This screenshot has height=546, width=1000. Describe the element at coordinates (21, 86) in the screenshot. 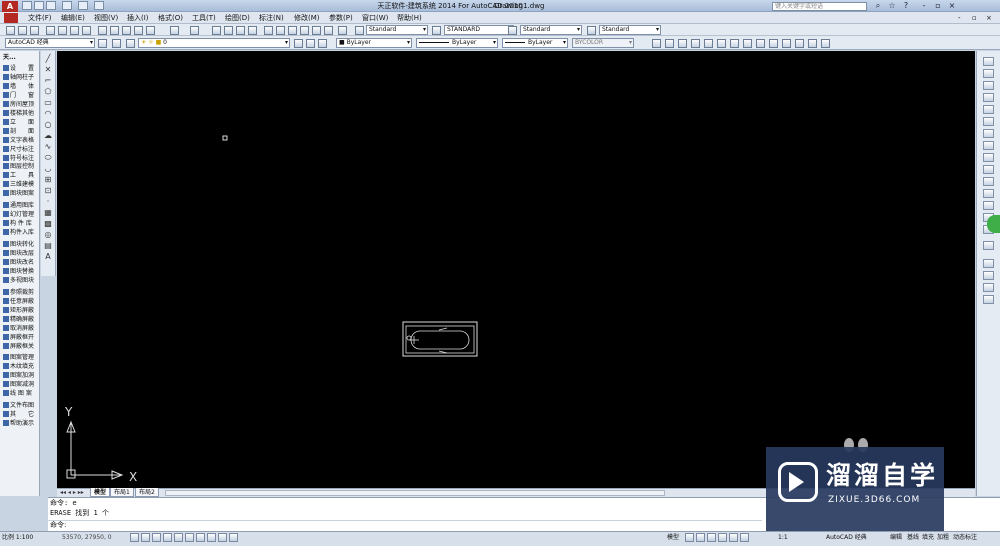

I see `screen-menu-item: 墙 体` at that location.